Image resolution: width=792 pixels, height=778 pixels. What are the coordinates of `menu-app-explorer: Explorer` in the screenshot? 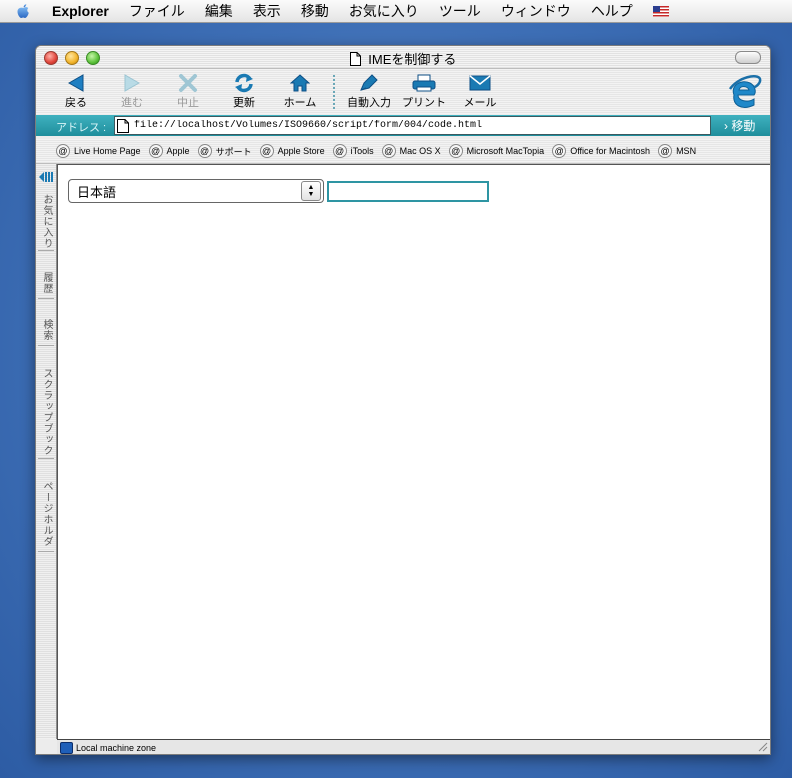 It's located at (80, 11).